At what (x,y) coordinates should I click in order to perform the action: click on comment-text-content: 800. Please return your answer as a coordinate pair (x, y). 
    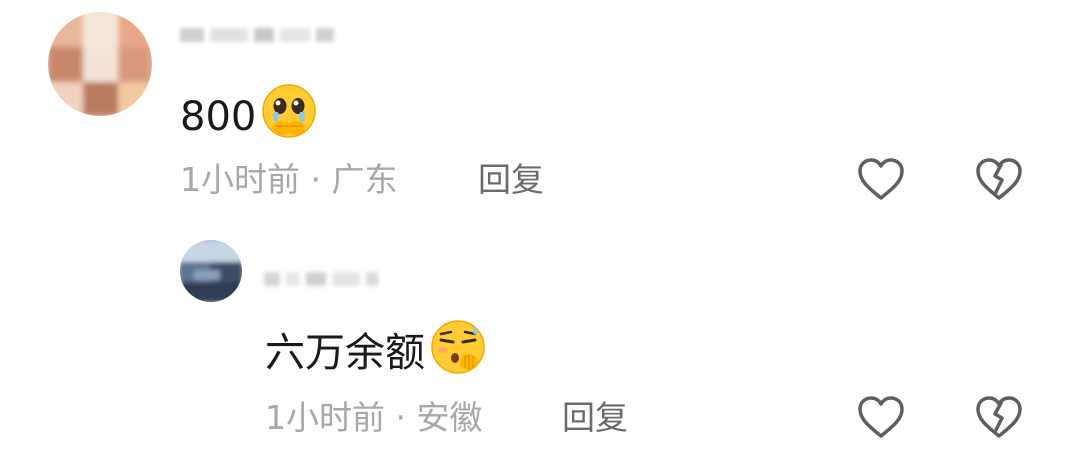
    Looking at the image, I should click on (218, 116).